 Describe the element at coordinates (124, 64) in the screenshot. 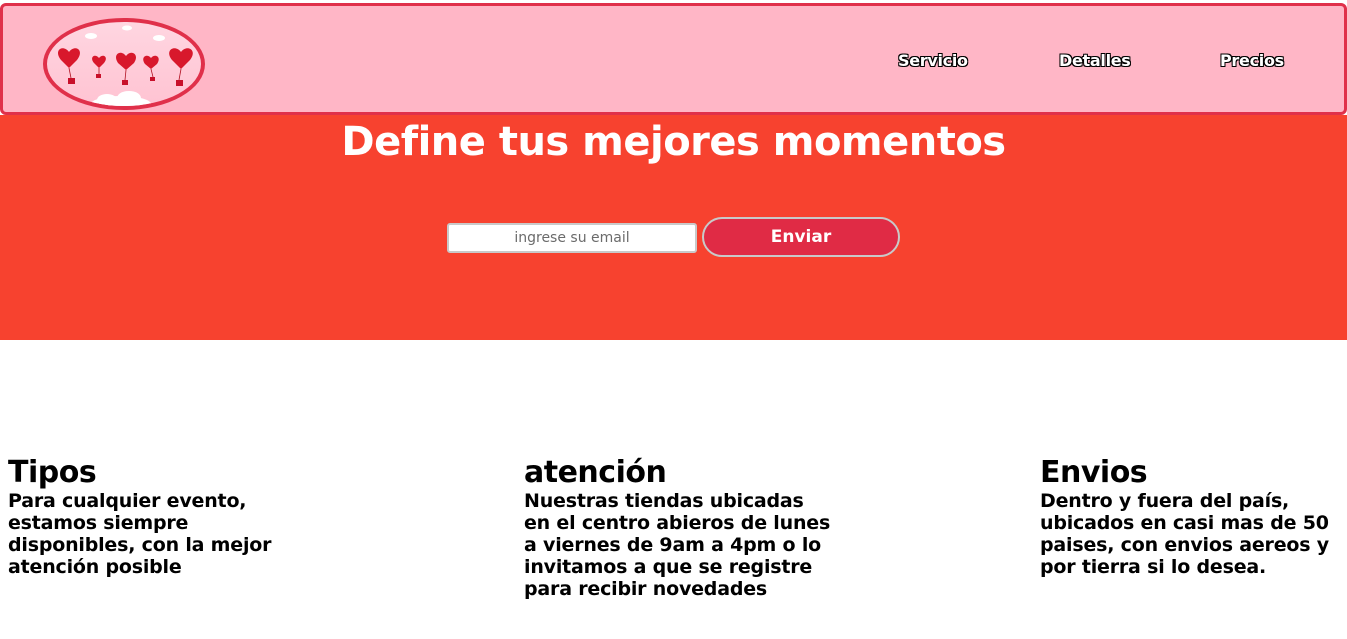

I see `heart-balloons-logo-icon` at that location.